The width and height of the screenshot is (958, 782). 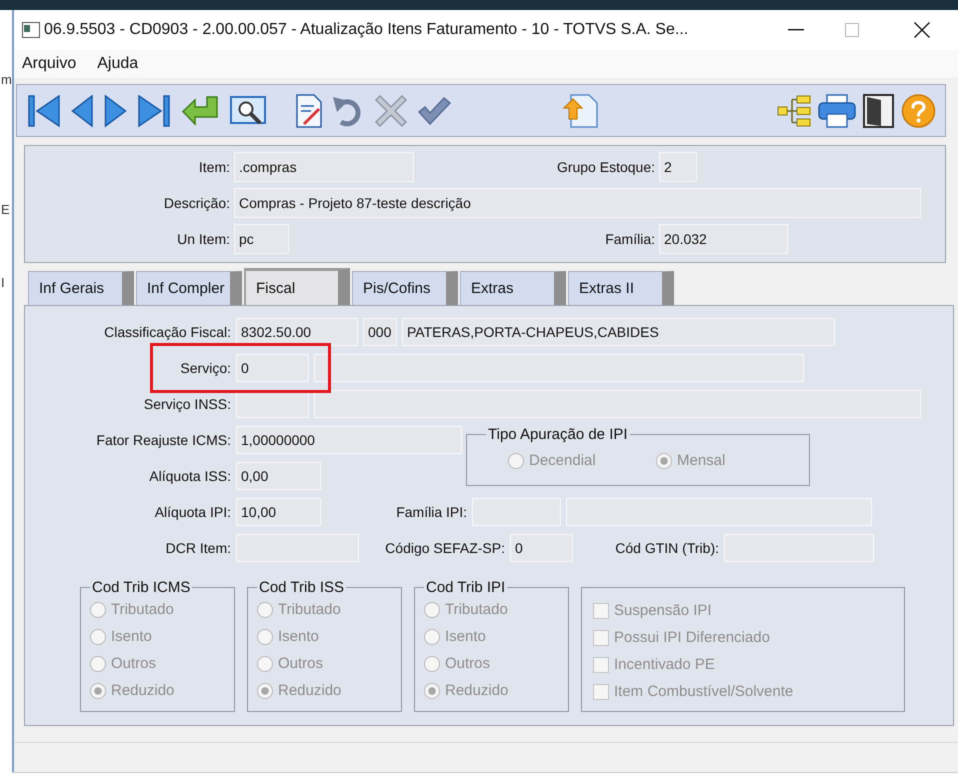 I want to click on field-label: Serviço:, so click(x=205, y=368).